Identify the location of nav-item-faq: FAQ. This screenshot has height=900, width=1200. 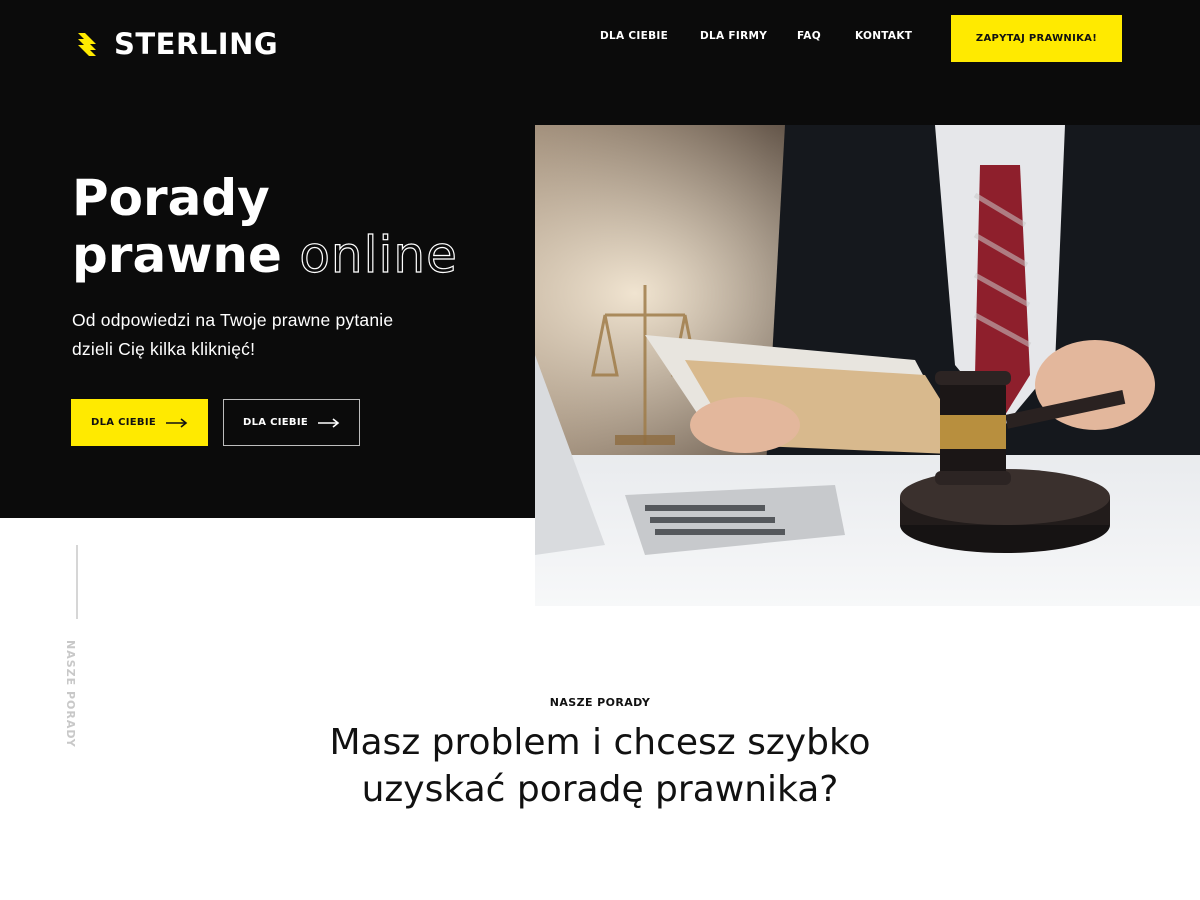
(809, 36).